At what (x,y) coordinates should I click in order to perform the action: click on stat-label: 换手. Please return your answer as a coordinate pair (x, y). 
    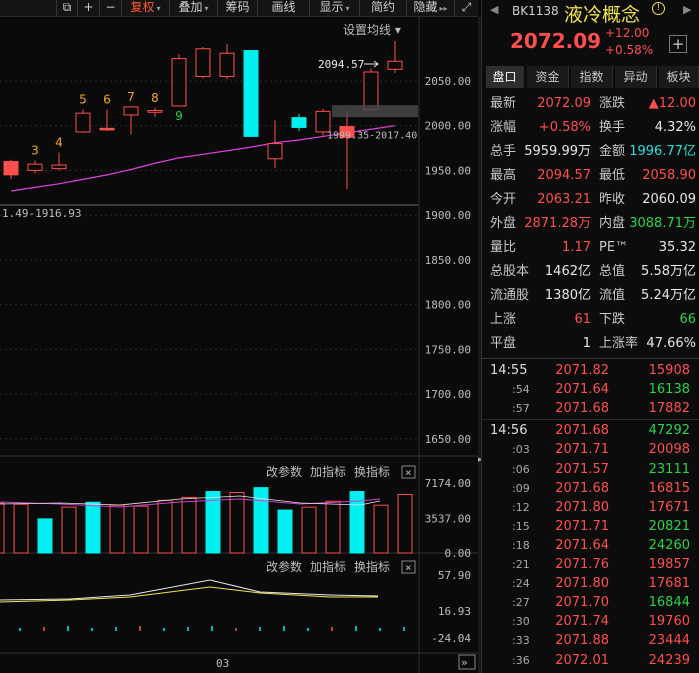
    Looking at the image, I should click on (612, 127).